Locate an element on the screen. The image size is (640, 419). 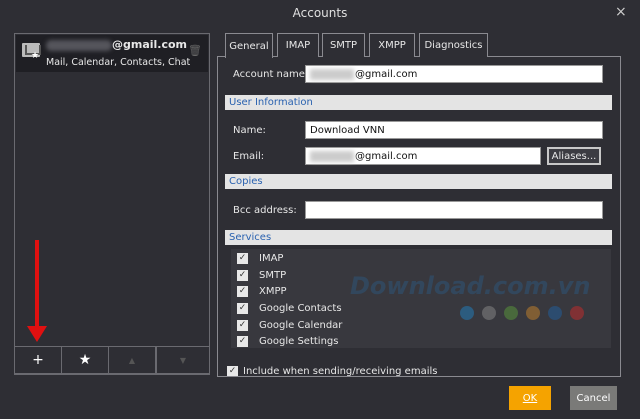
tab-xmpp: XMPP is located at coordinates (392, 45).